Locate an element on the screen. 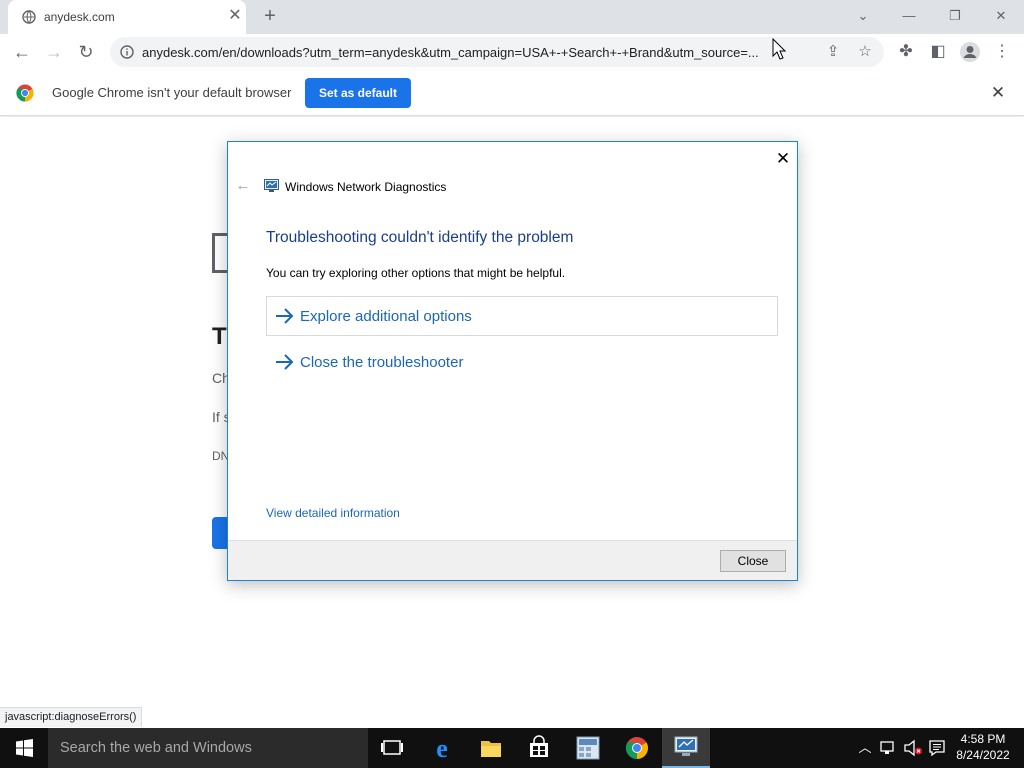 This screenshot has width=1024, height=768. set-as-default-button: Set as default is located at coordinates (358, 93).